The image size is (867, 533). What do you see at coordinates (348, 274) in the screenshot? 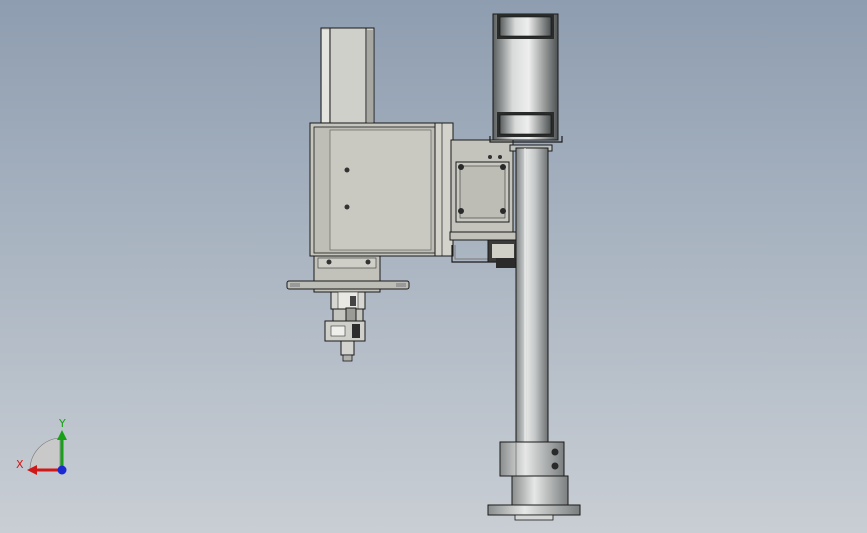
I see `spindle-block` at bounding box center [348, 274].